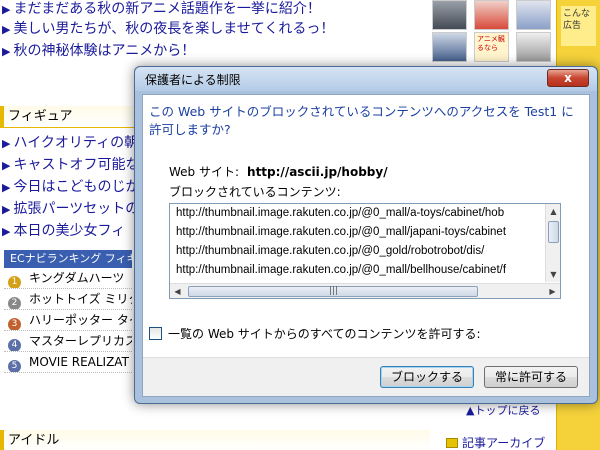 The height and width of the screenshot is (450, 600). Describe the element at coordinates (14, 366) in the screenshot. I see `rank-number-icon: 5` at that location.